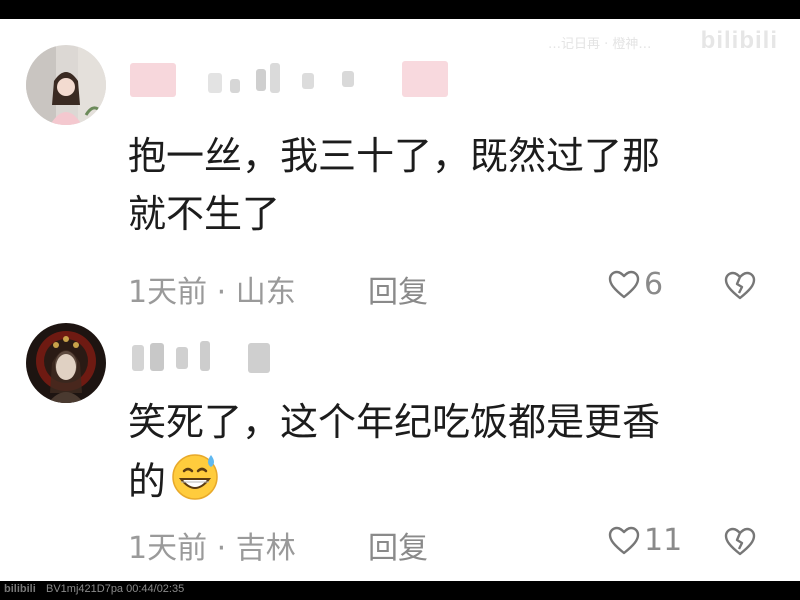 This screenshot has width=800, height=600. I want to click on like-button: 11, so click(645, 540).